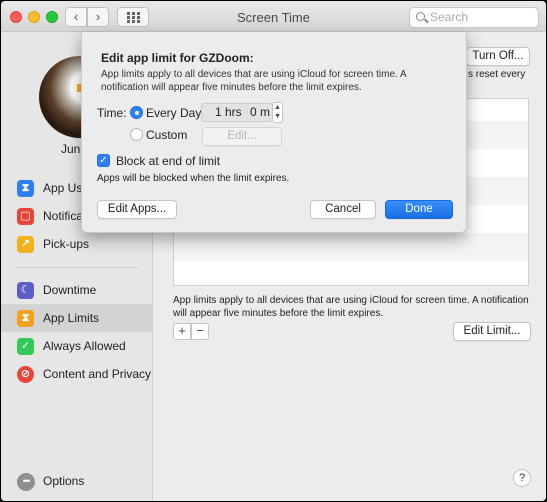 The image size is (547, 502). Describe the element at coordinates (112, 113) in the screenshot. I see `time-label: Time:` at that location.